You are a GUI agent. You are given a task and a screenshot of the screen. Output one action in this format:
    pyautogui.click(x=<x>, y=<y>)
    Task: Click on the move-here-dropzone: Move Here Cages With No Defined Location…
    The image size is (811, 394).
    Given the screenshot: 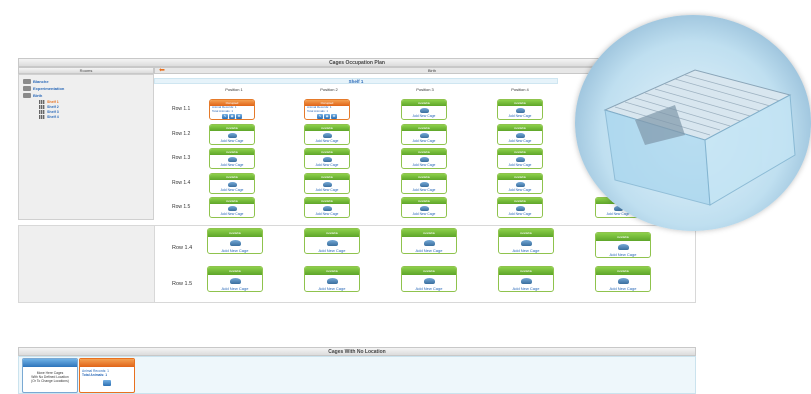 What is the action you would take?
    pyautogui.click(x=50, y=375)
    